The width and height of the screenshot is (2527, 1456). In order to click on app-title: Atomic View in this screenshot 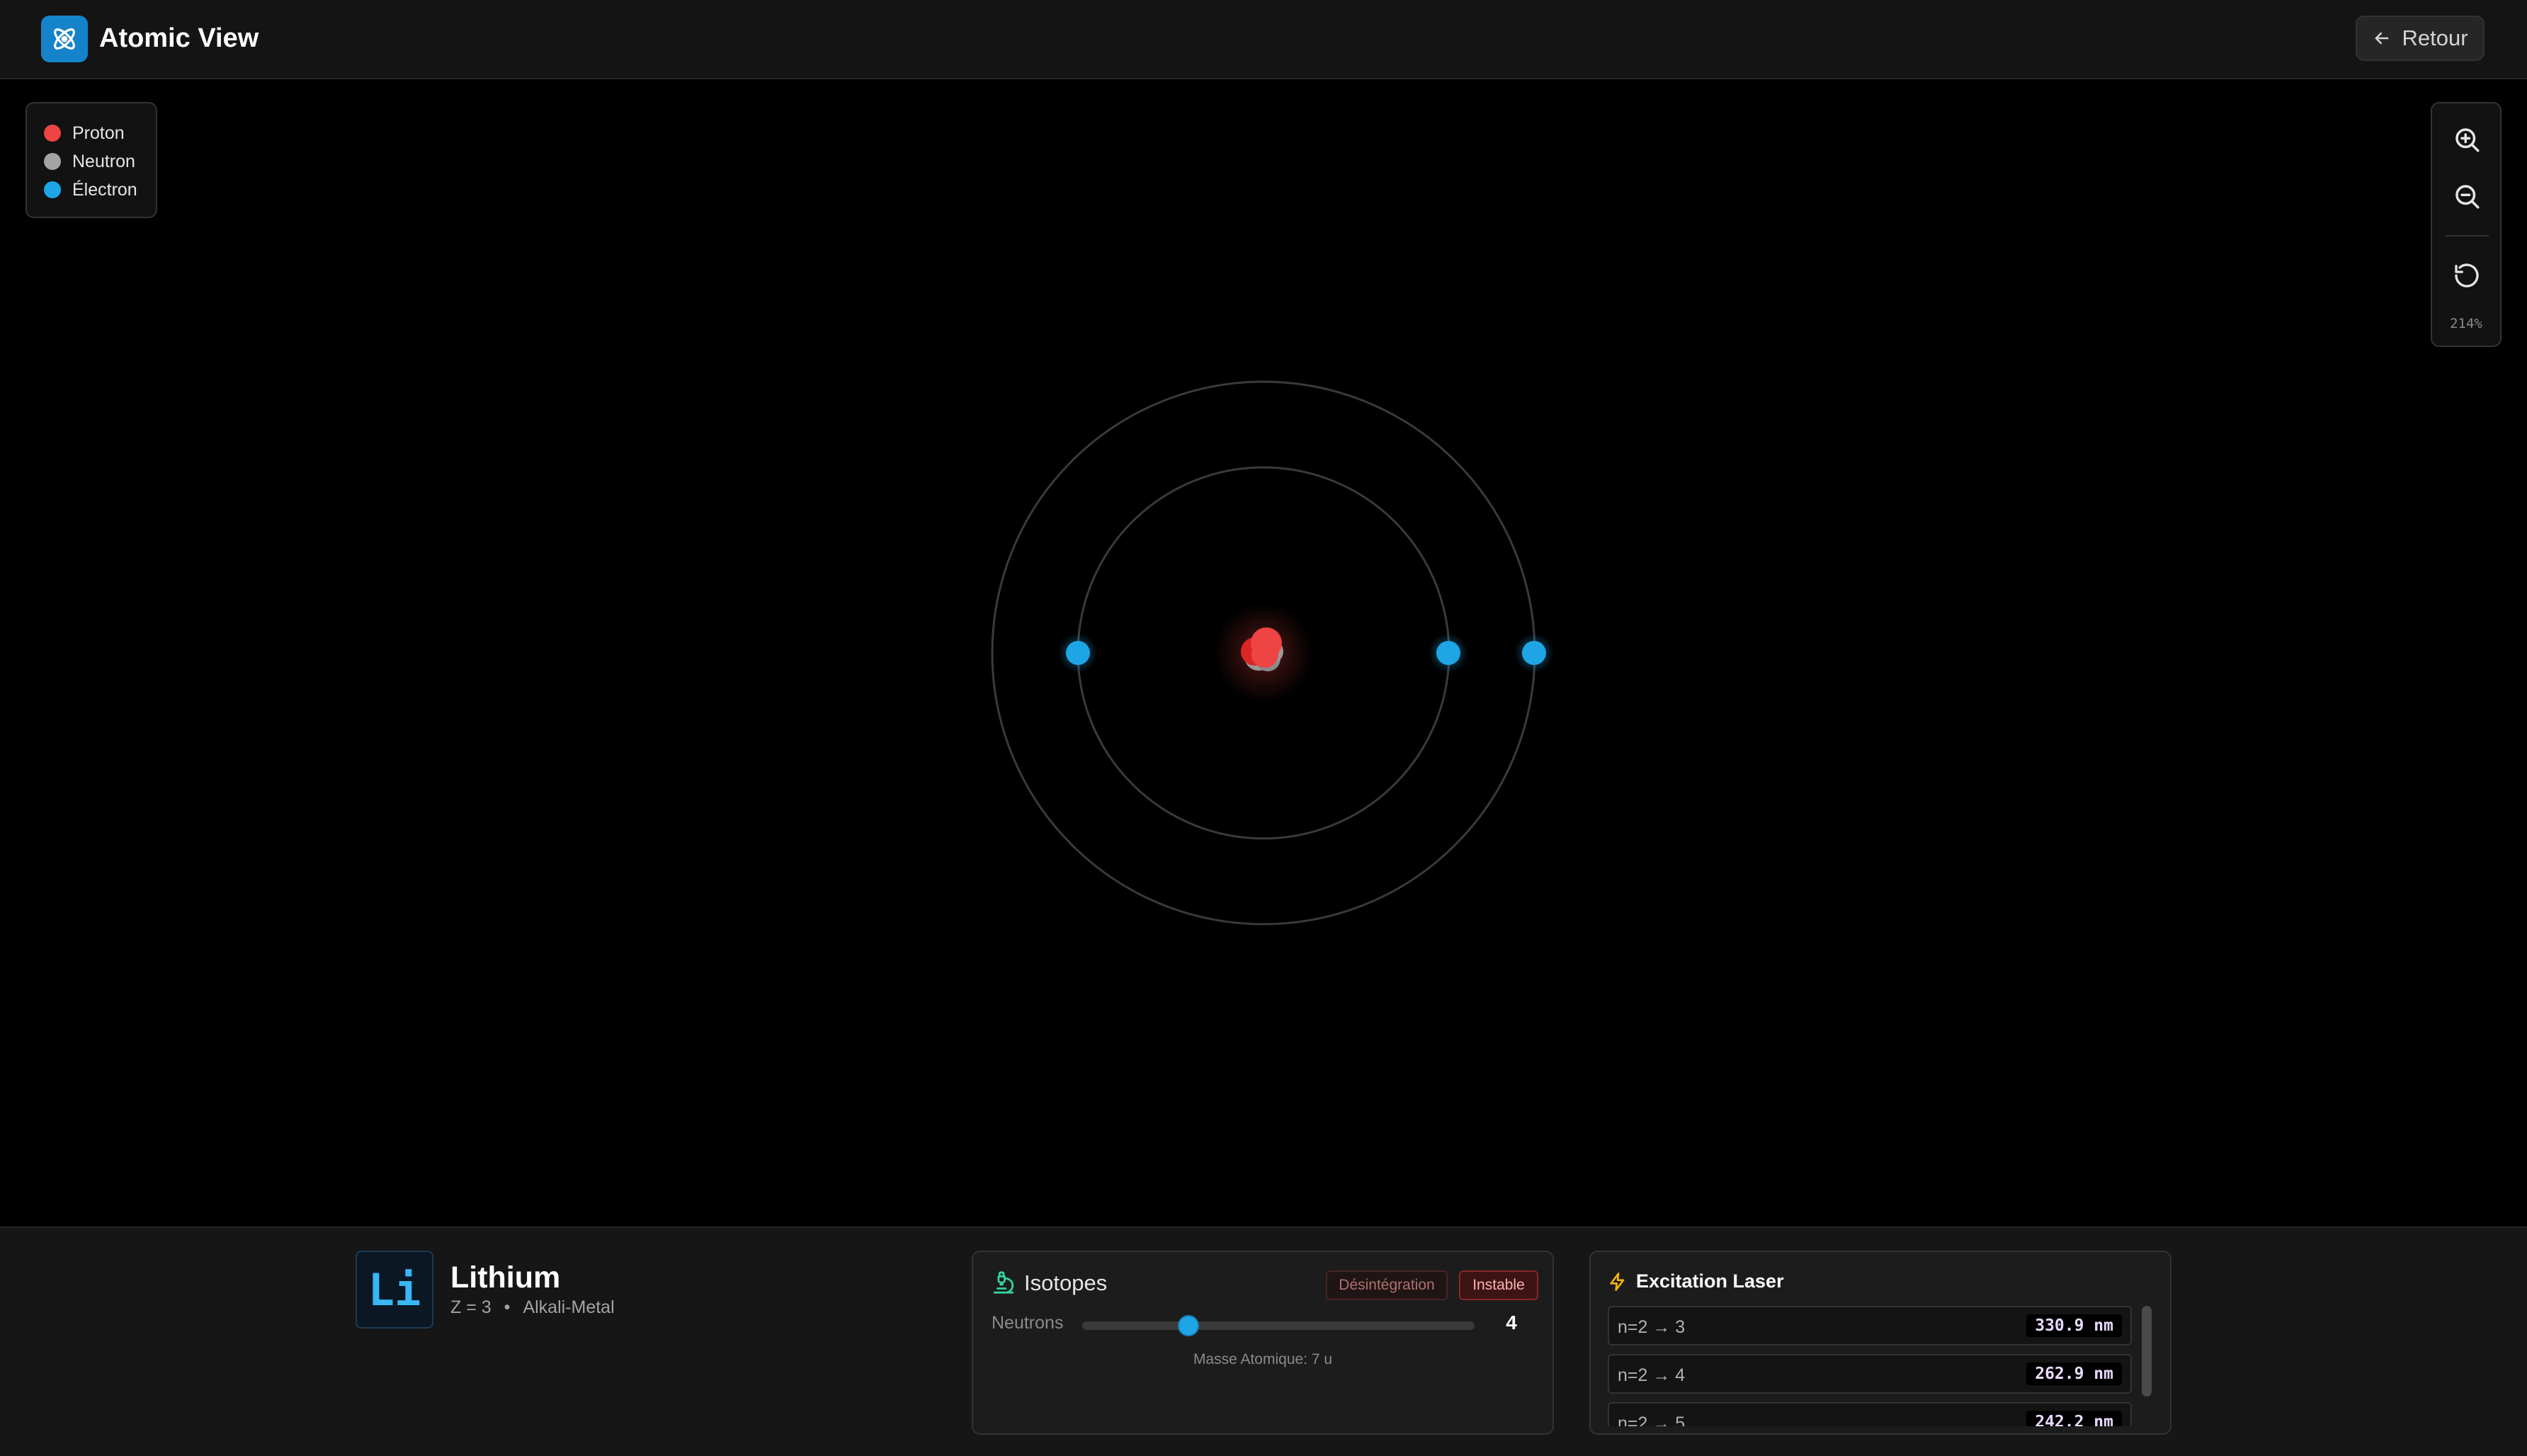, I will do `click(179, 38)`.